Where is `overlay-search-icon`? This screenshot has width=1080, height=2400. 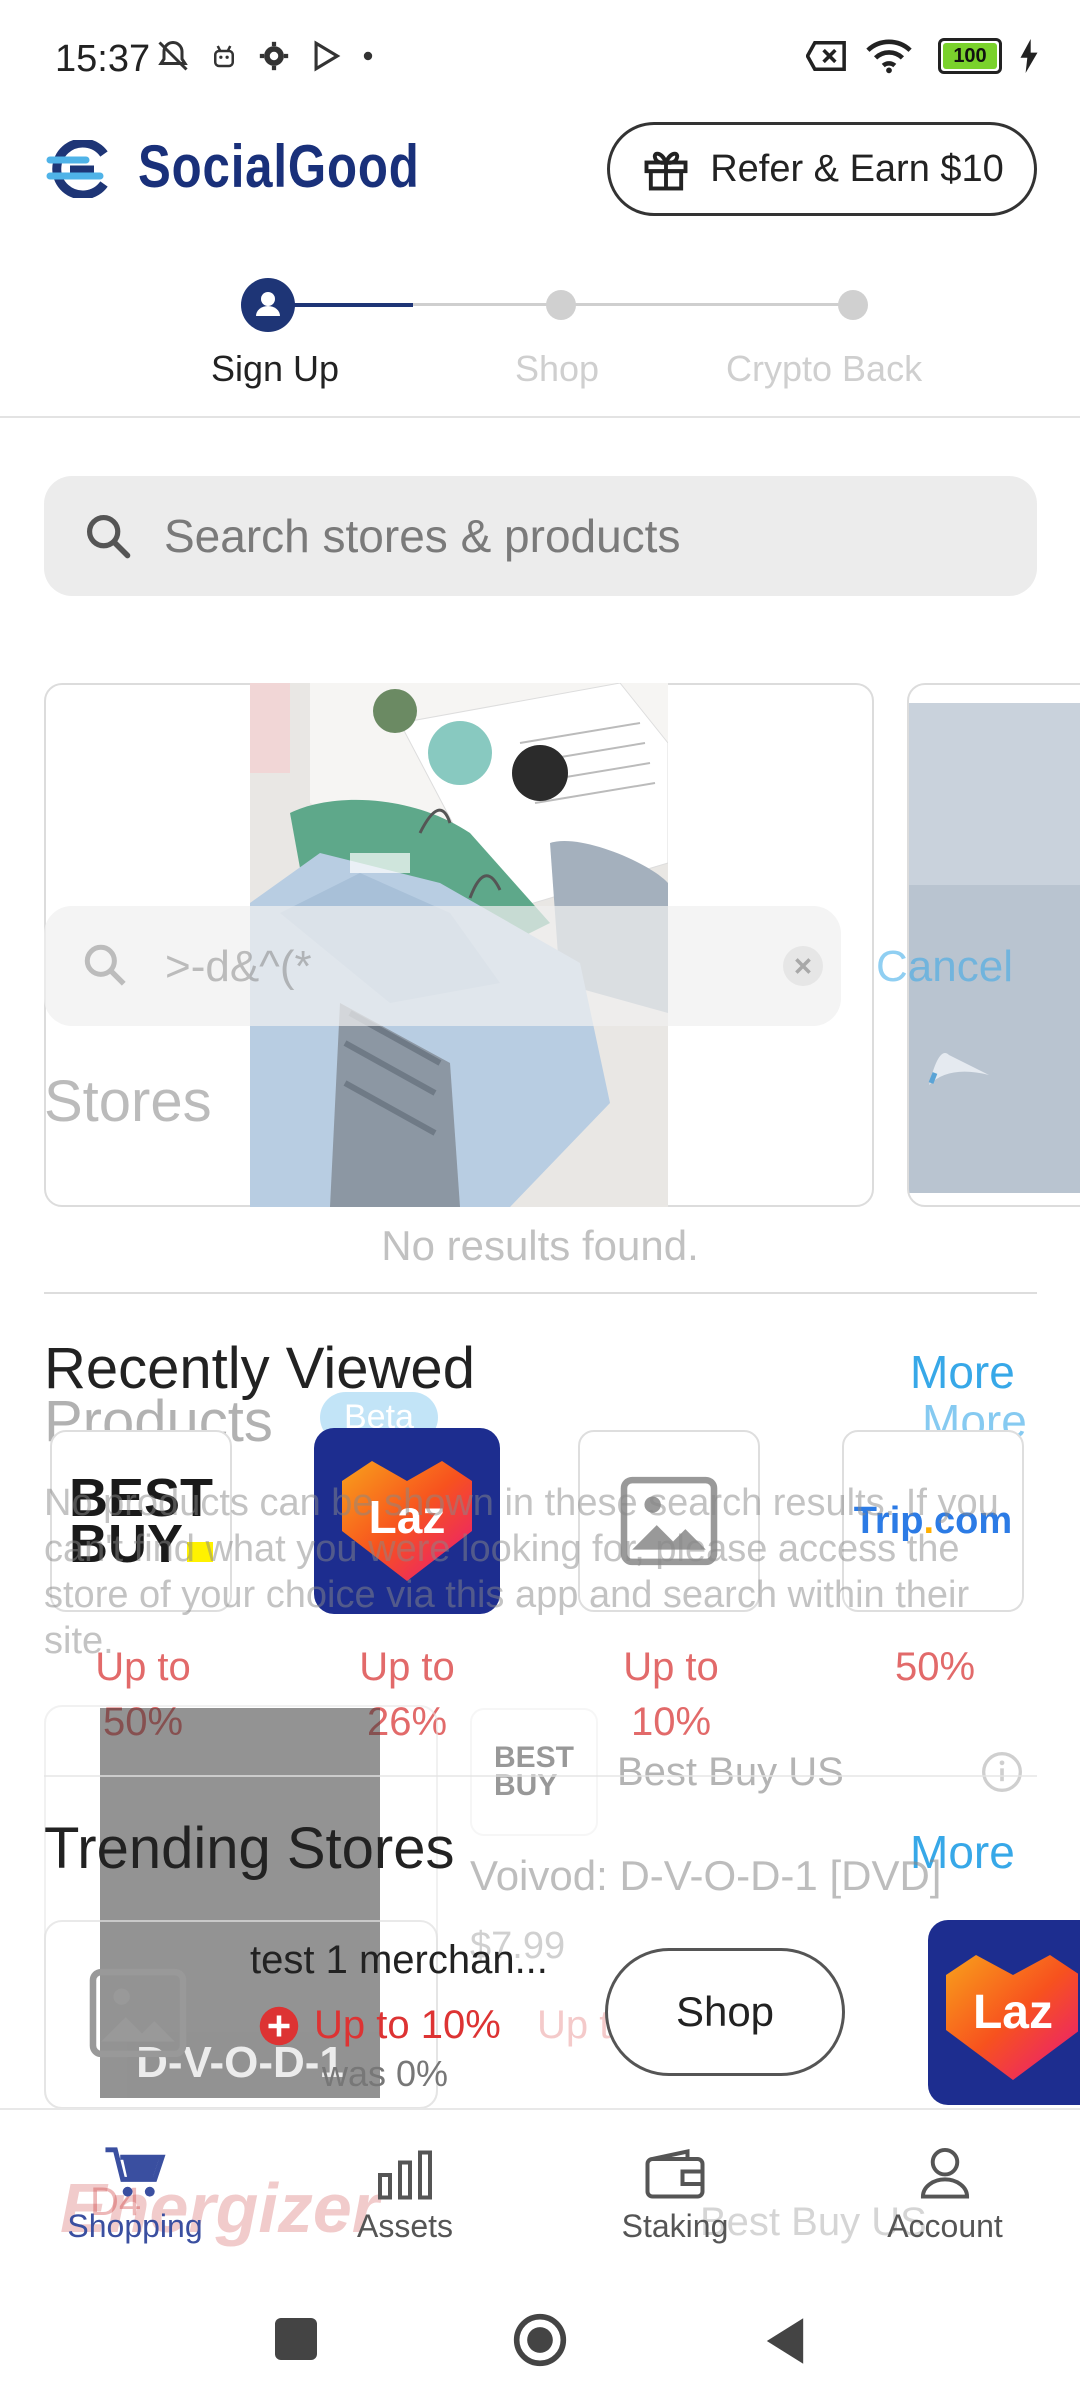
overlay-search-icon is located at coordinates (105, 965).